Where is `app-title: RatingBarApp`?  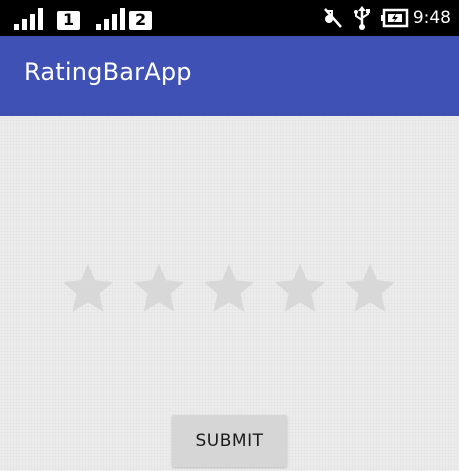 app-title: RatingBarApp is located at coordinates (108, 72).